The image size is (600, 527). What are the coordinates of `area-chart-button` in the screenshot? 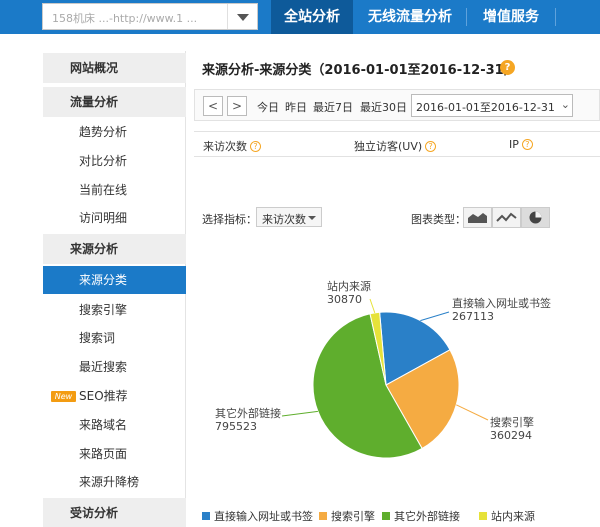 It's located at (477, 217).